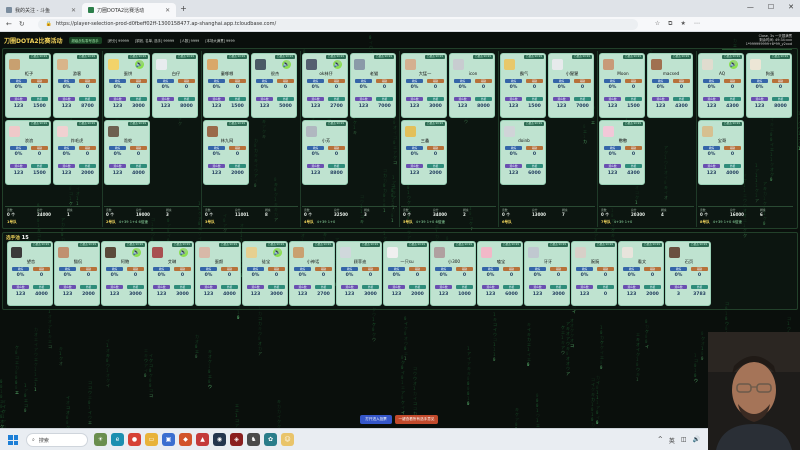 The image size is (800, 450). I want to click on maximize-icon: ☐, so click(771, 7).